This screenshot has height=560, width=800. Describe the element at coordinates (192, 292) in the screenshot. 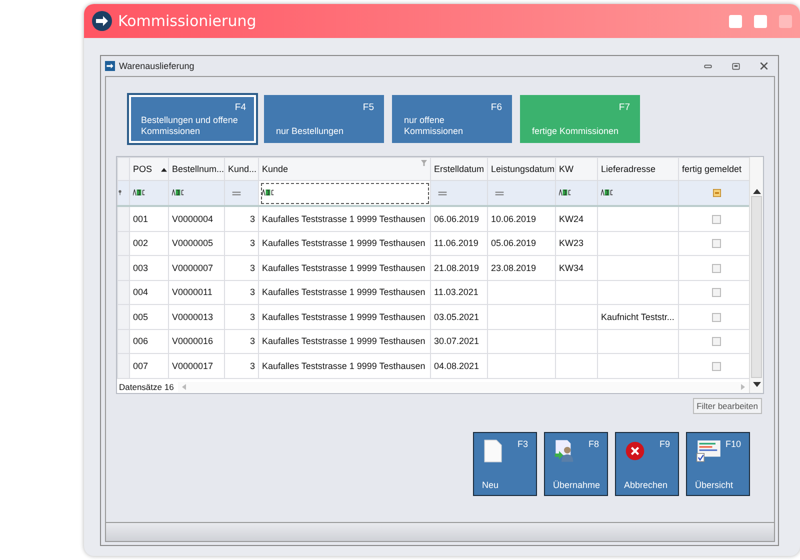

I see `table-cell: V0000011` at that location.